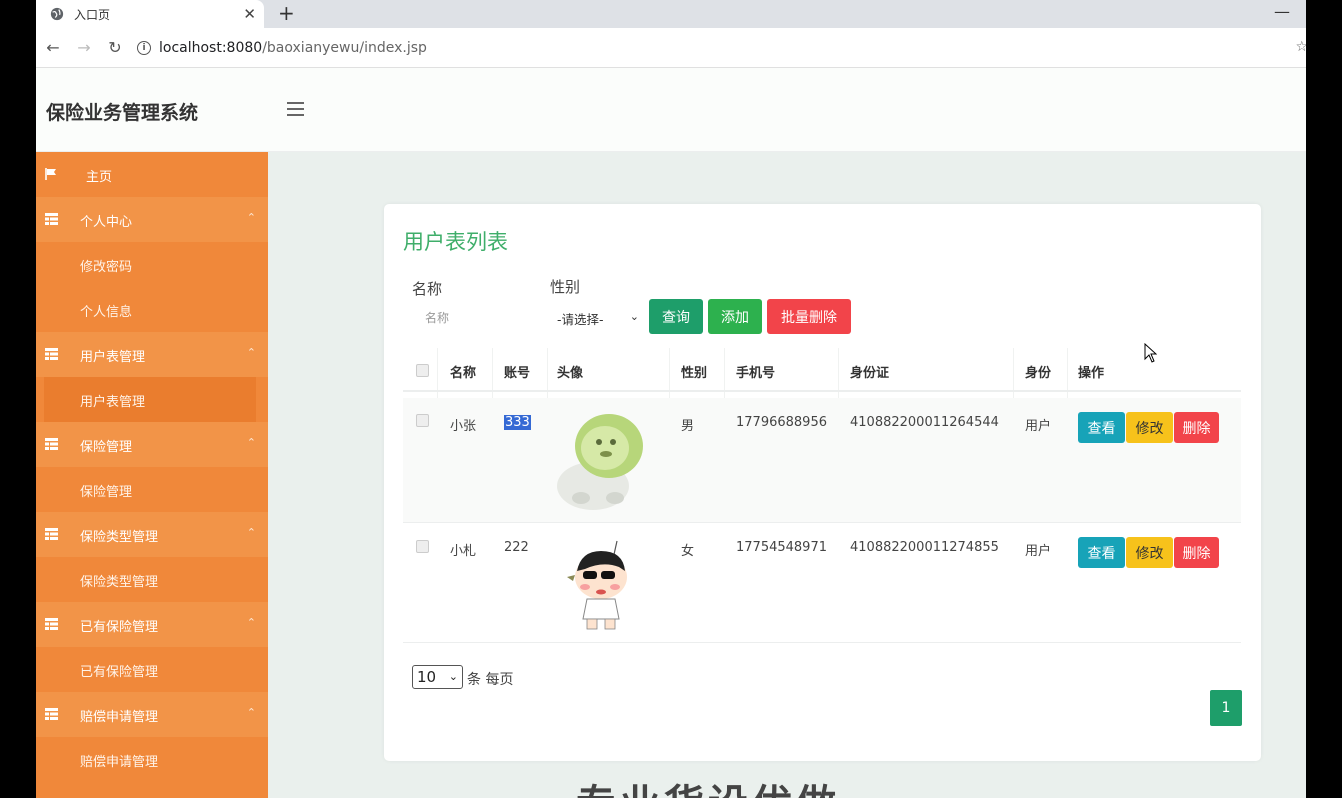 This screenshot has width=1342, height=798. Describe the element at coordinates (634, 316) in the screenshot. I see `chevron-down-icon: ⌄` at that location.